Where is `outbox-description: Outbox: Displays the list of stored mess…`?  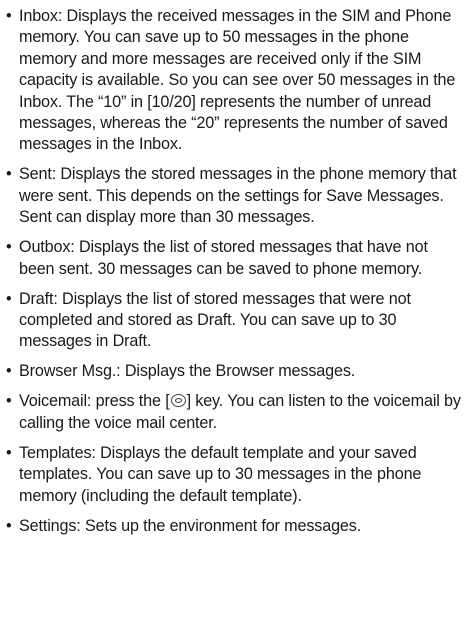
outbox-description: Outbox: Displays the list of stored mess… is located at coordinates (223, 258).